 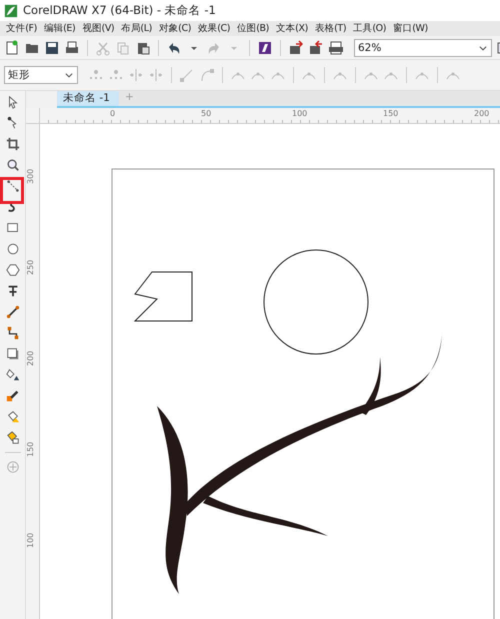 What do you see at coordinates (163, 297) in the screenshot?
I see `polygon-shape` at bounding box center [163, 297].